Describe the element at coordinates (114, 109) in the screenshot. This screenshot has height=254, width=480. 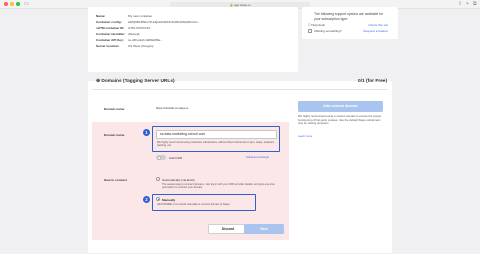
I see `domain-name-label: Domain name` at that location.